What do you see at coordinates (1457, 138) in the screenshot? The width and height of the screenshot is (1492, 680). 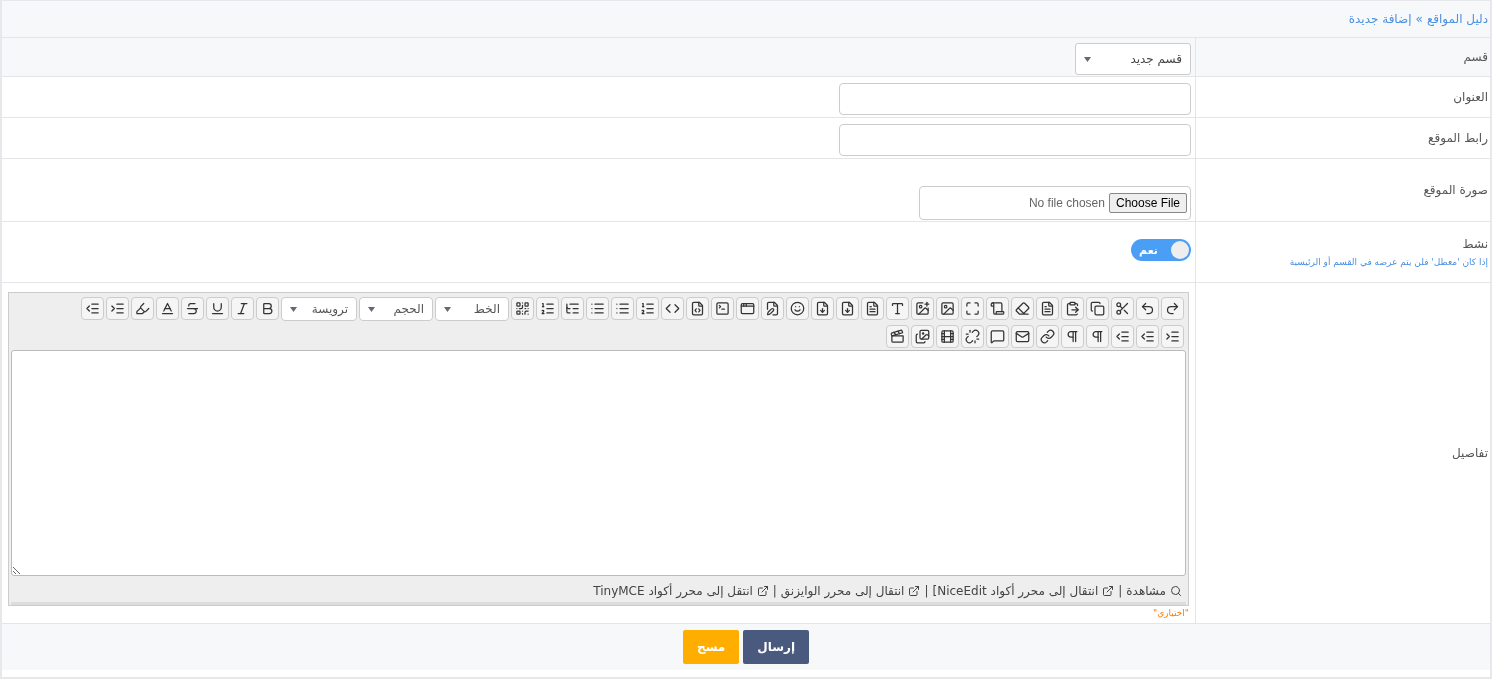 I see `field-label: رابط الموقع` at bounding box center [1457, 138].